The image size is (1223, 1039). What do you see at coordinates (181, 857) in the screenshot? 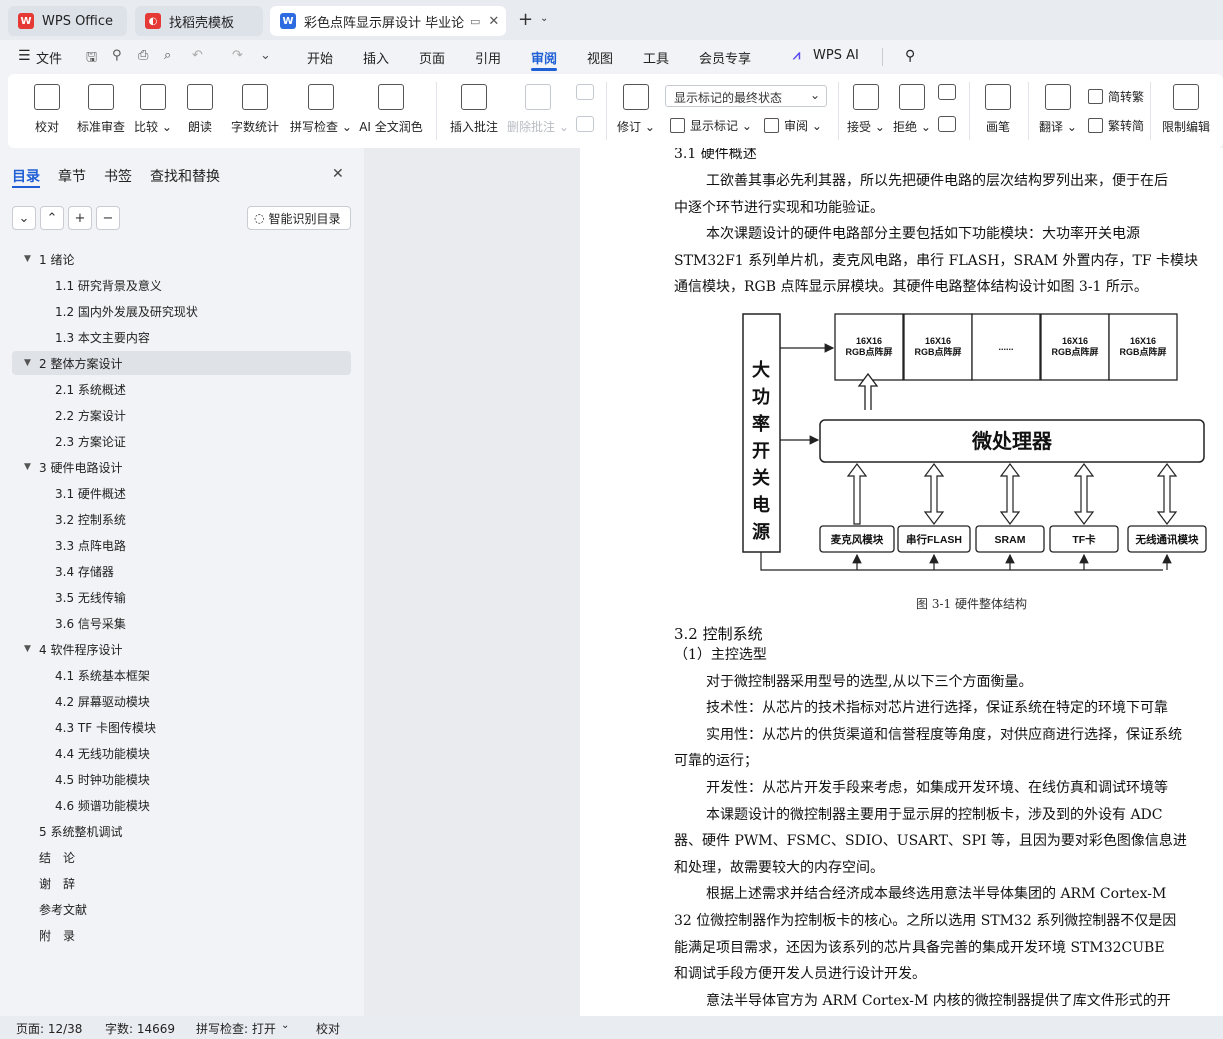
I see `toc-item: 结 论` at bounding box center [181, 857].